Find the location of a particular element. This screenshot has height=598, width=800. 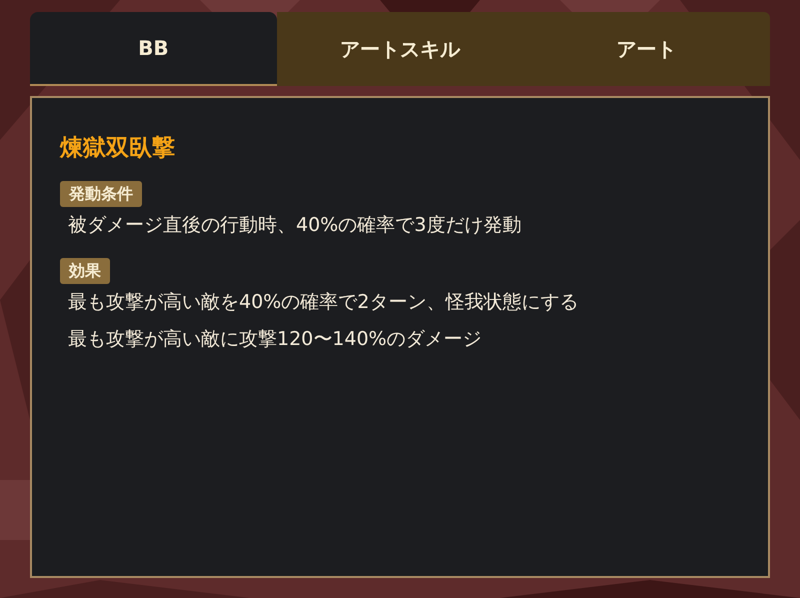

description-text: 最も攻撃が高い敵を40%の確率で2ターン、怪我状態にする is located at coordinates (324, 302).